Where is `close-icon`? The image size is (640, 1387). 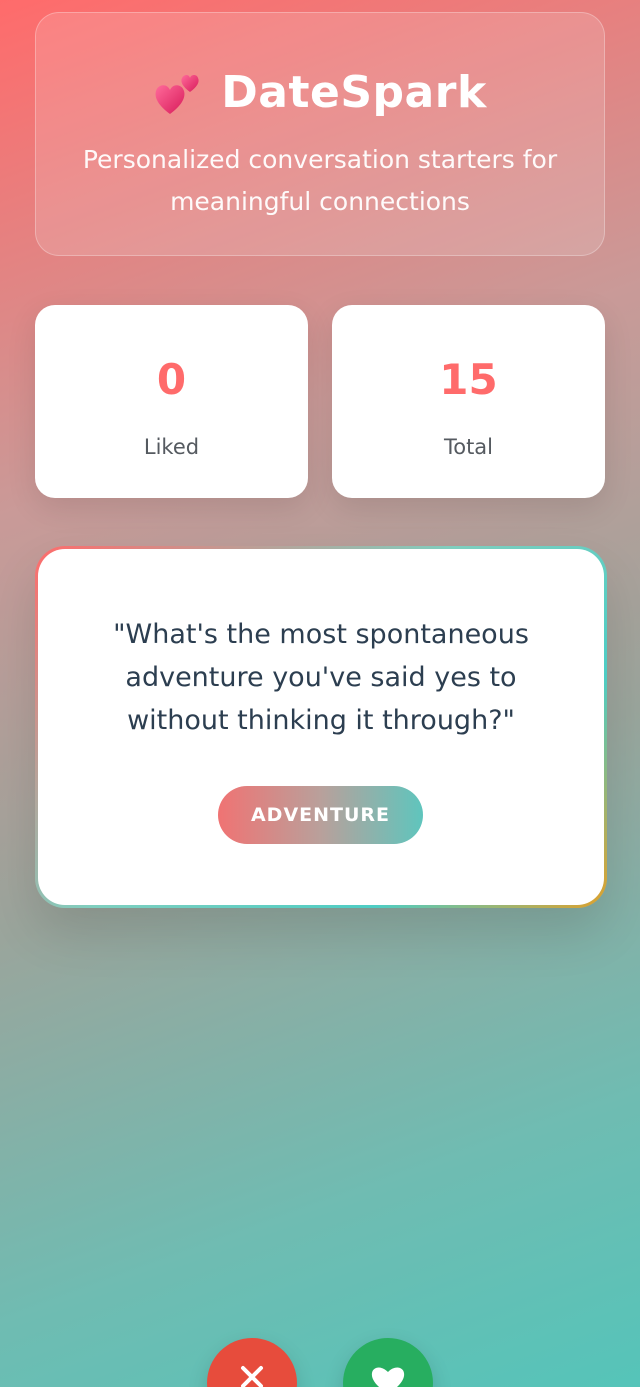
close-icon is located at coordinates (252, 1376).